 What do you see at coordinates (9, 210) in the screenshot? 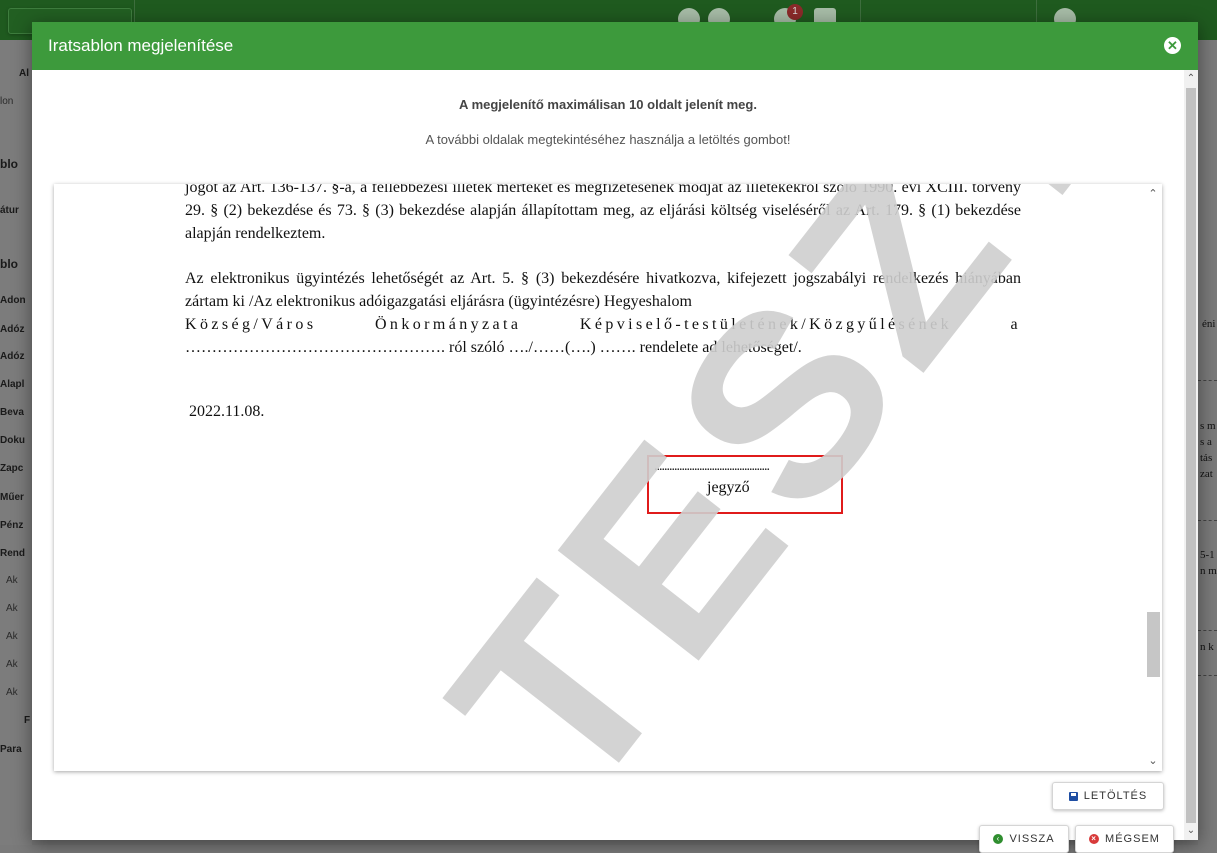
I see `sidebar-label: átur` at bounding box center [9, 210].